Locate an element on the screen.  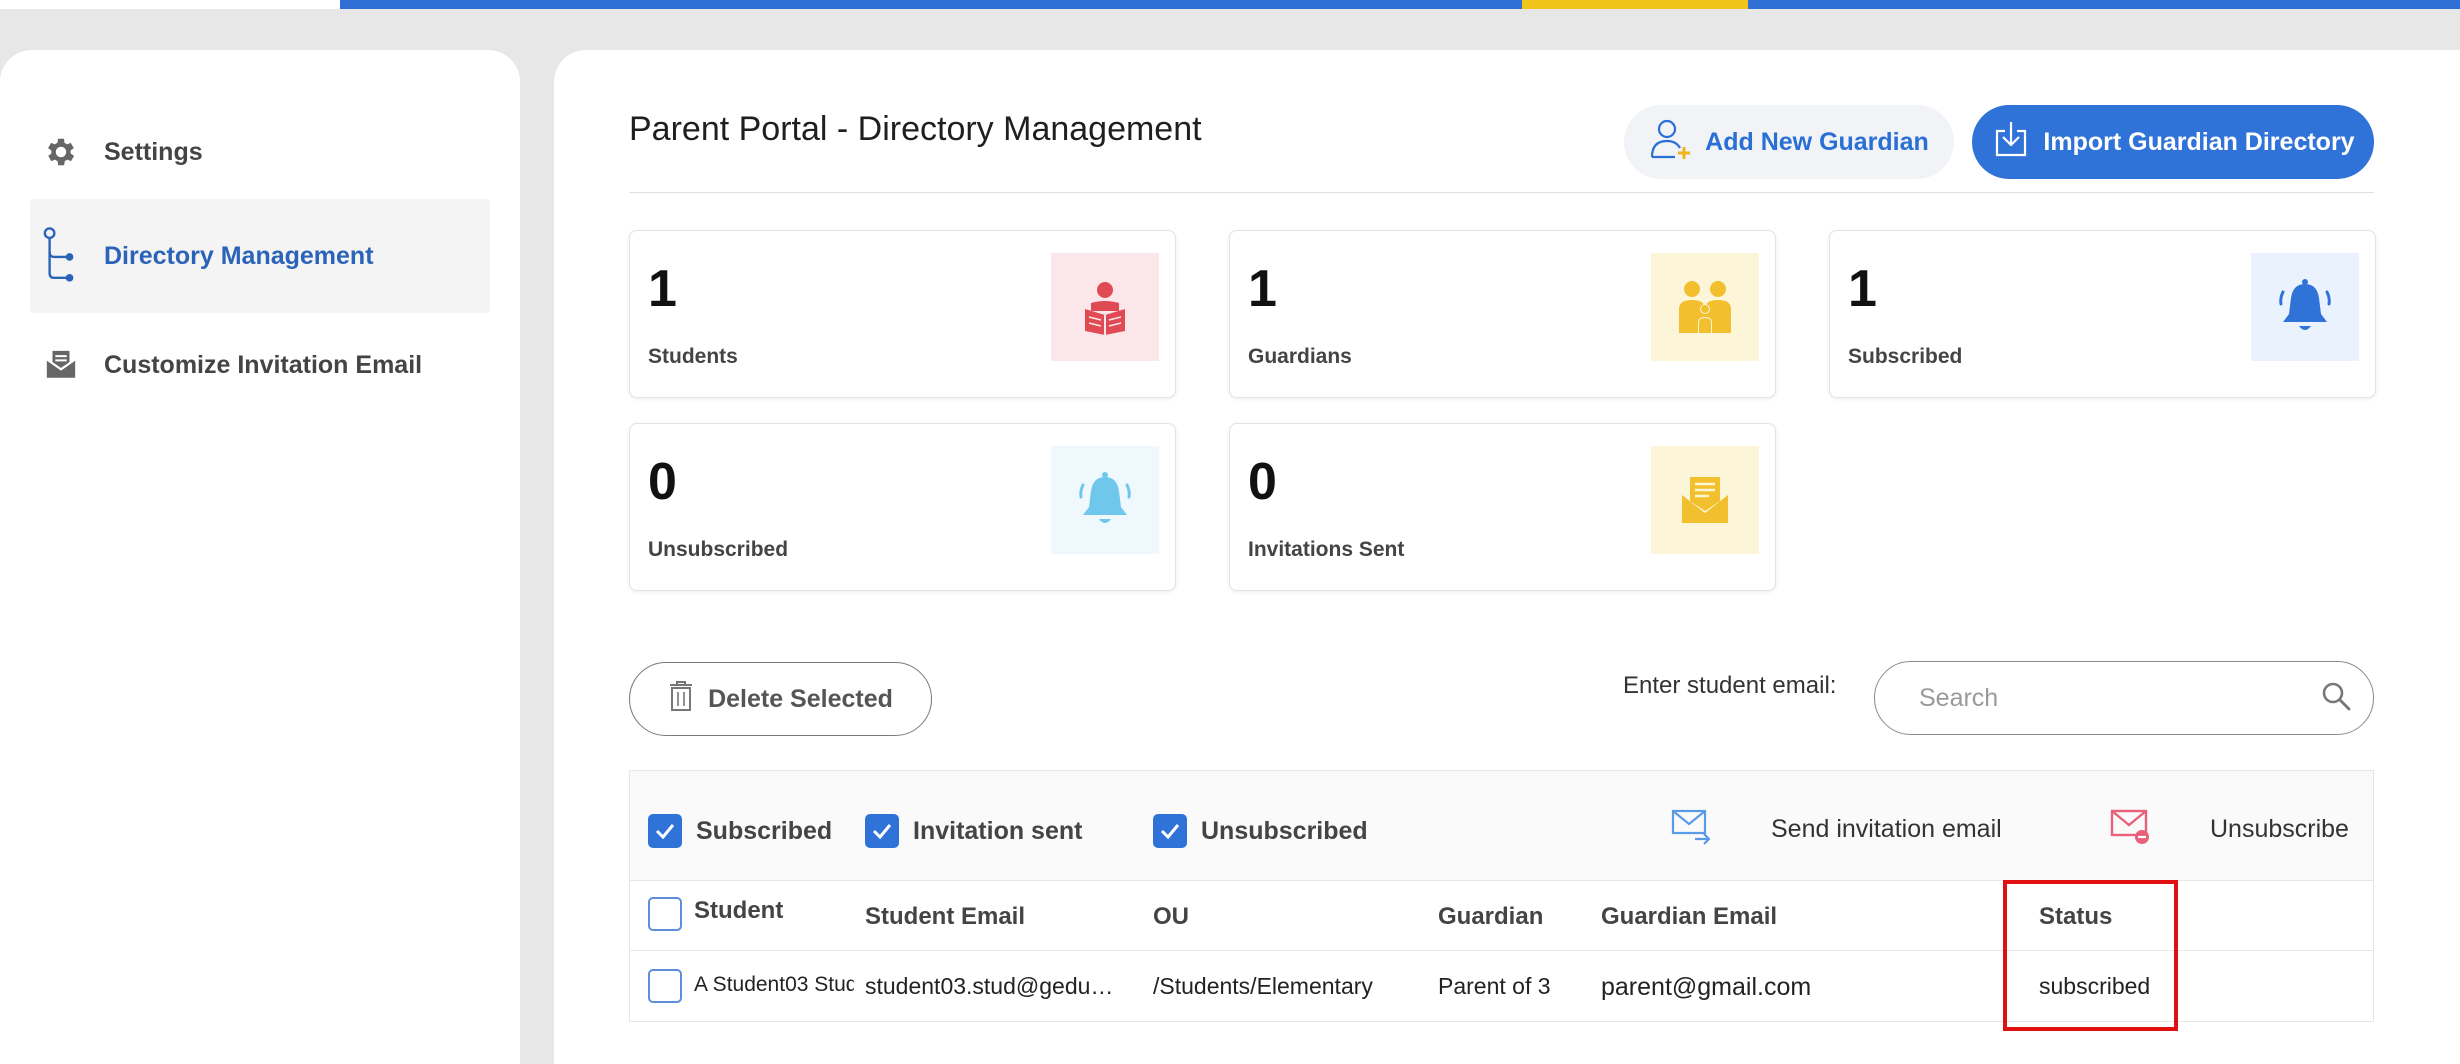
stat-card-students: 1 Students is located at coordinates (902, 314).